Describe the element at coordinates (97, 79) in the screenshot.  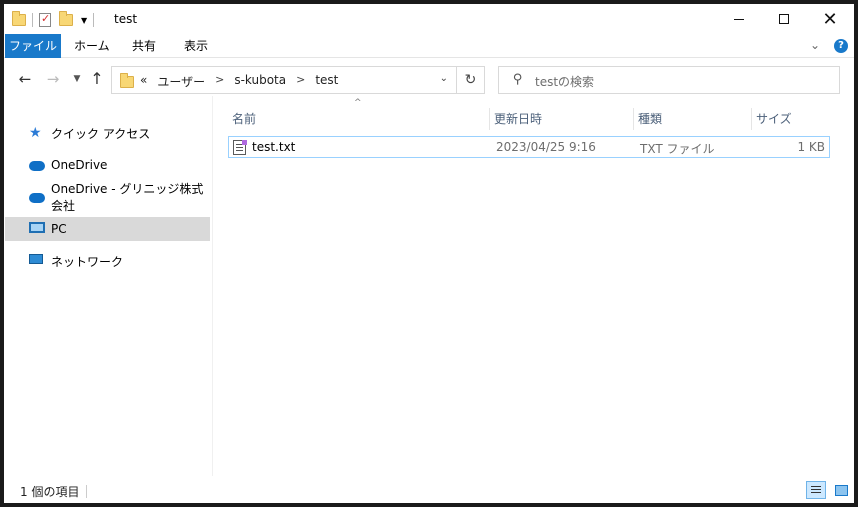
I see `up-arrow-icon: ↑` at that location.